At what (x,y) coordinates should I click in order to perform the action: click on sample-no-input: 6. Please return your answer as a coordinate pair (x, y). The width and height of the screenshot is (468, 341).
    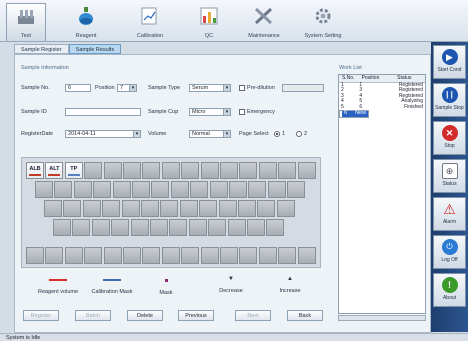
    Looking at the image, I should click on (78, 88).